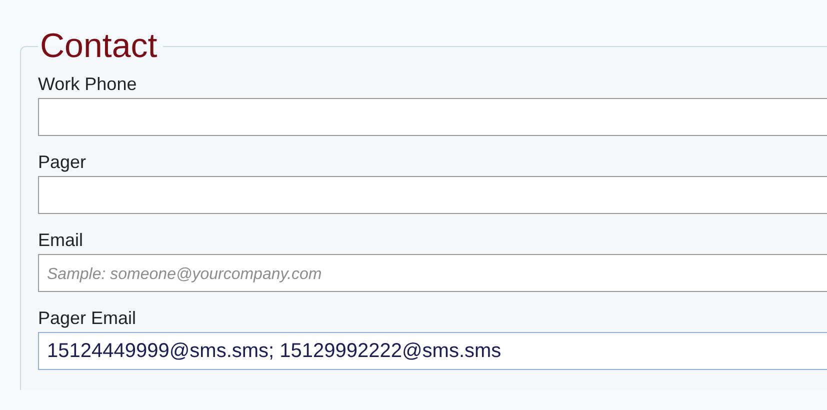  I want to click on text-field: 15124449999@sms.sms; 15129992222@sms.sms, so click(432, 351).